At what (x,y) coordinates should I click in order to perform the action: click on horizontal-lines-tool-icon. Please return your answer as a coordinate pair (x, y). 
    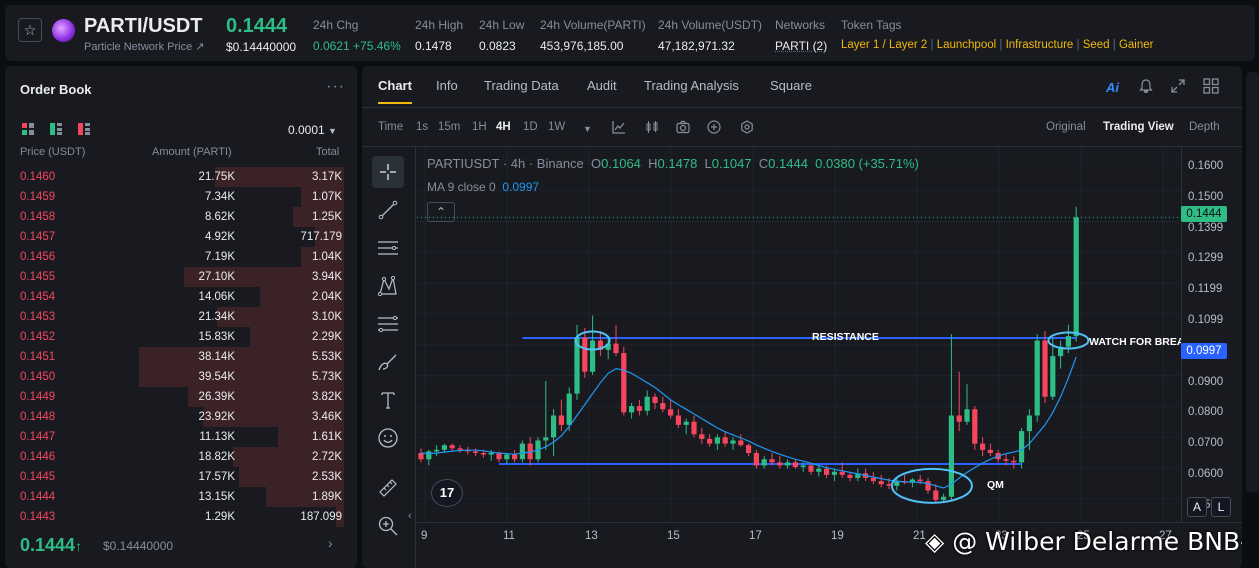
    Looking at the image, I should click on (388, 248).